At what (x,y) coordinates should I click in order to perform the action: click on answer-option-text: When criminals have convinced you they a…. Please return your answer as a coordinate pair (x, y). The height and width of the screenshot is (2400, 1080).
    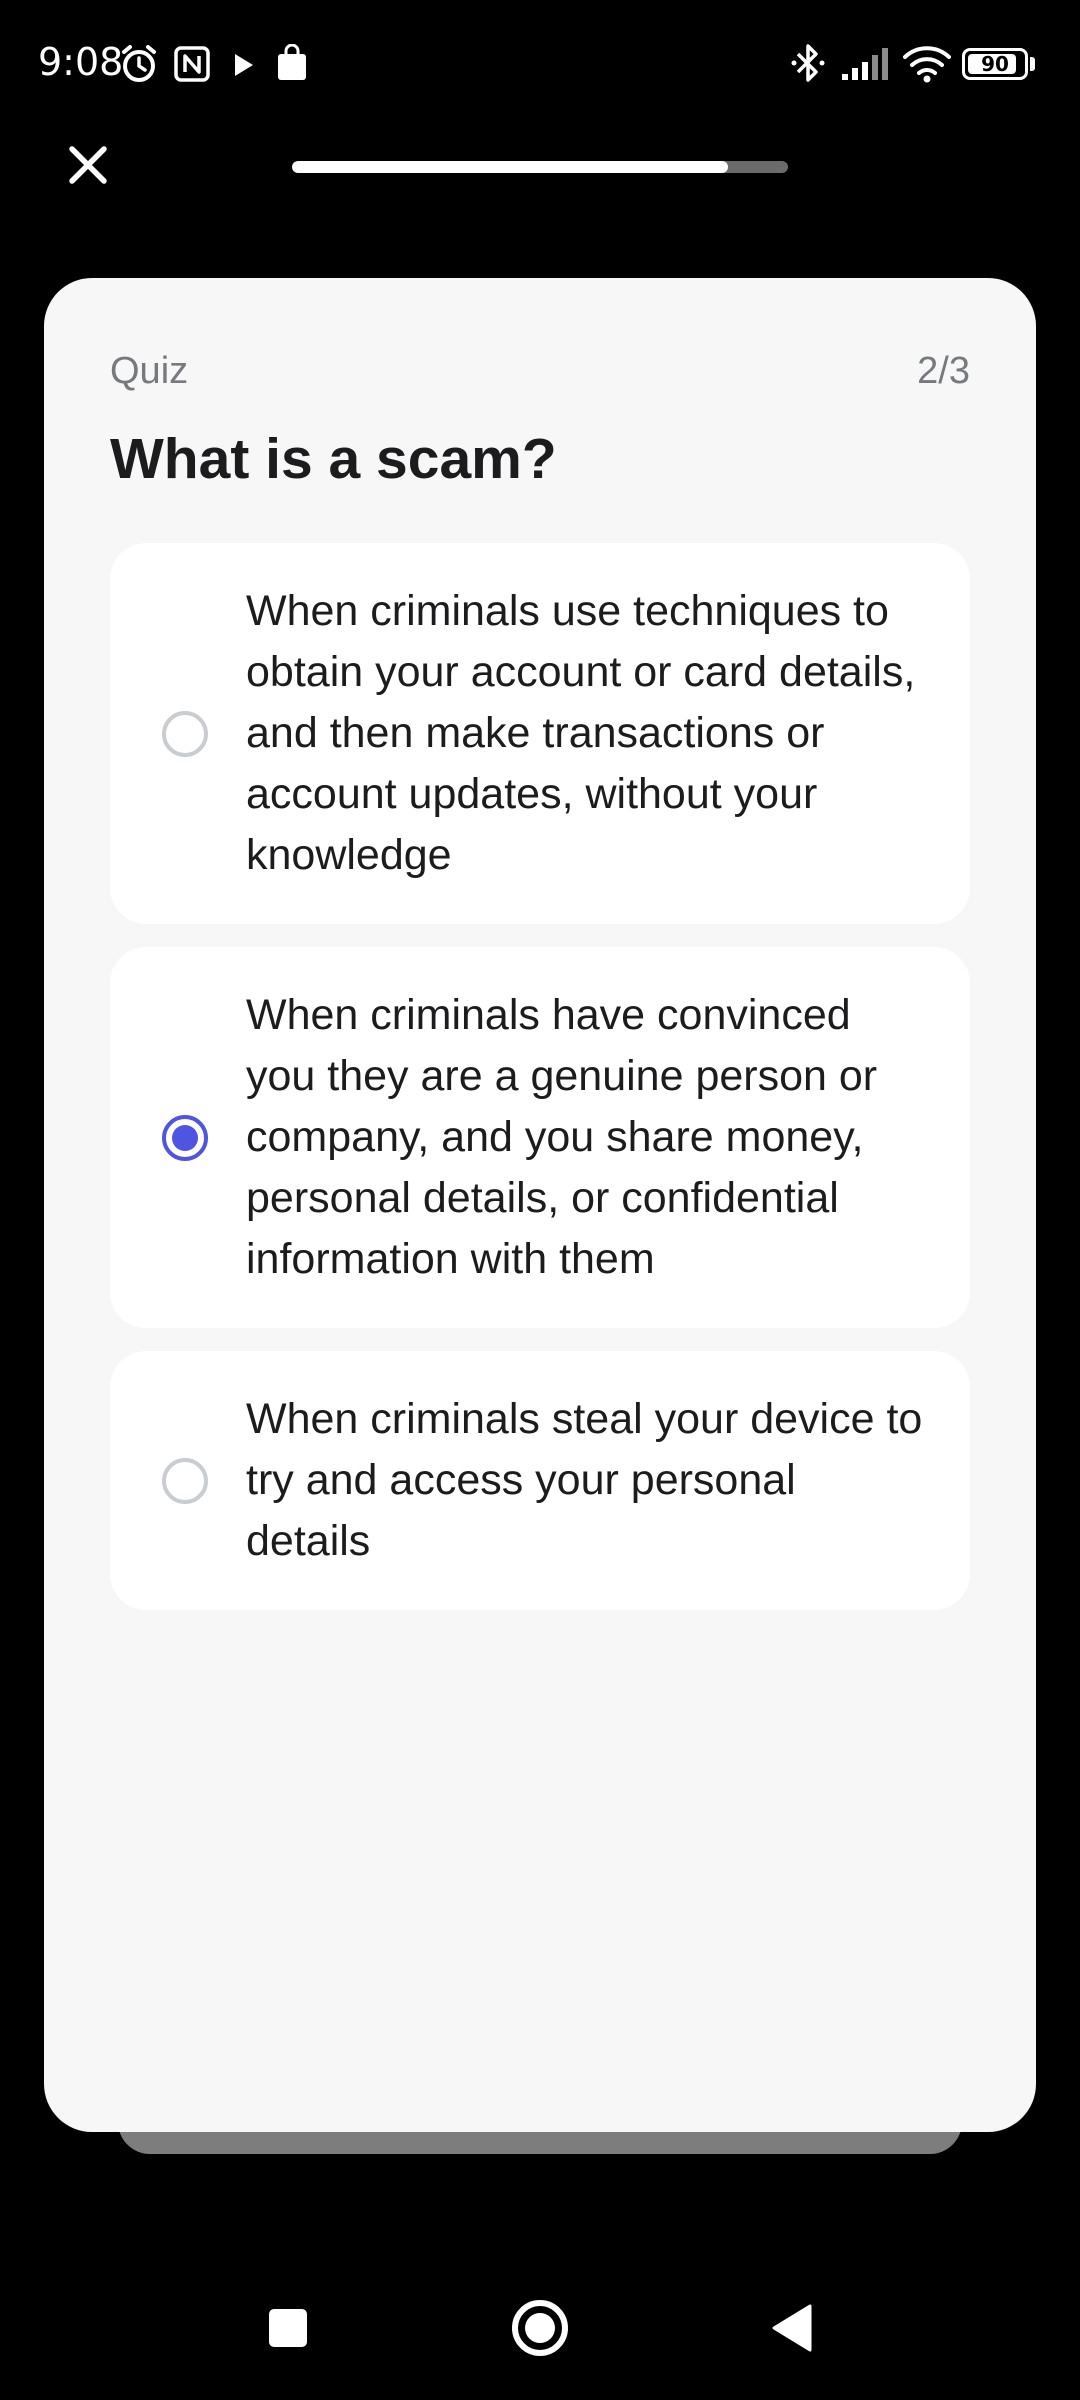
    Looking at the image, I should click on (562, 1137).